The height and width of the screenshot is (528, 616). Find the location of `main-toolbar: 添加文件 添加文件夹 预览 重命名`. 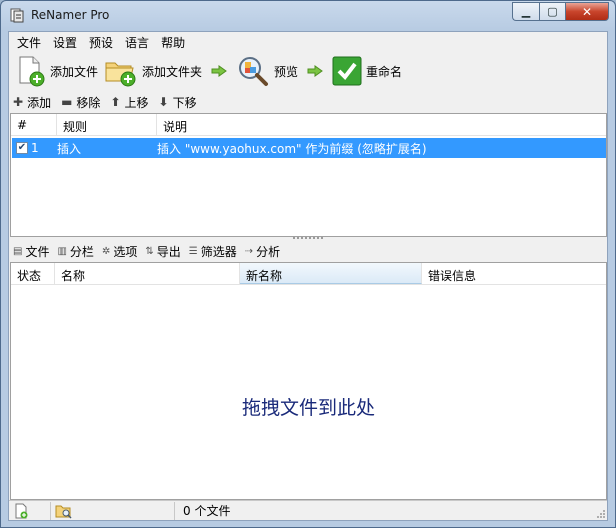

main-toolbar: 添加文件 添加文件夹 预览 重命名 is located at coordinates (308, 71).